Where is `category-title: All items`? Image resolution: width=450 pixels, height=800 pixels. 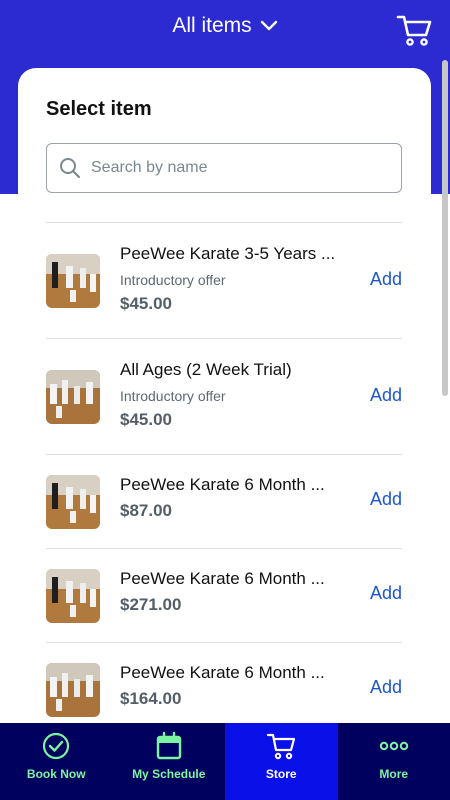
category-title: All items is located at coordinates (212, 25).